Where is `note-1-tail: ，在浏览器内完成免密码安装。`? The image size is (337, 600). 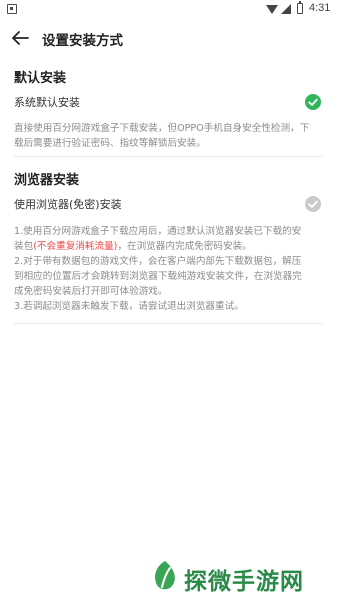
note-1-tail: ，在浏览器内完成免密码安装。 is located at coordinates (184, 246).